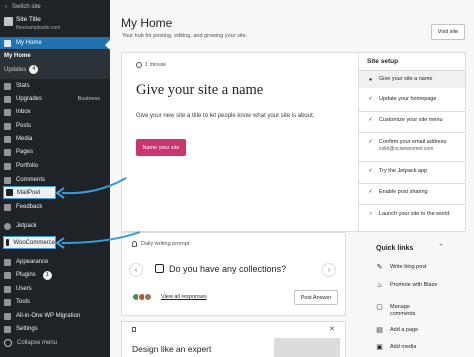 This screenshot has width=474, height=357. I want to click on task-duration: 1 minute, so click(151, 65).